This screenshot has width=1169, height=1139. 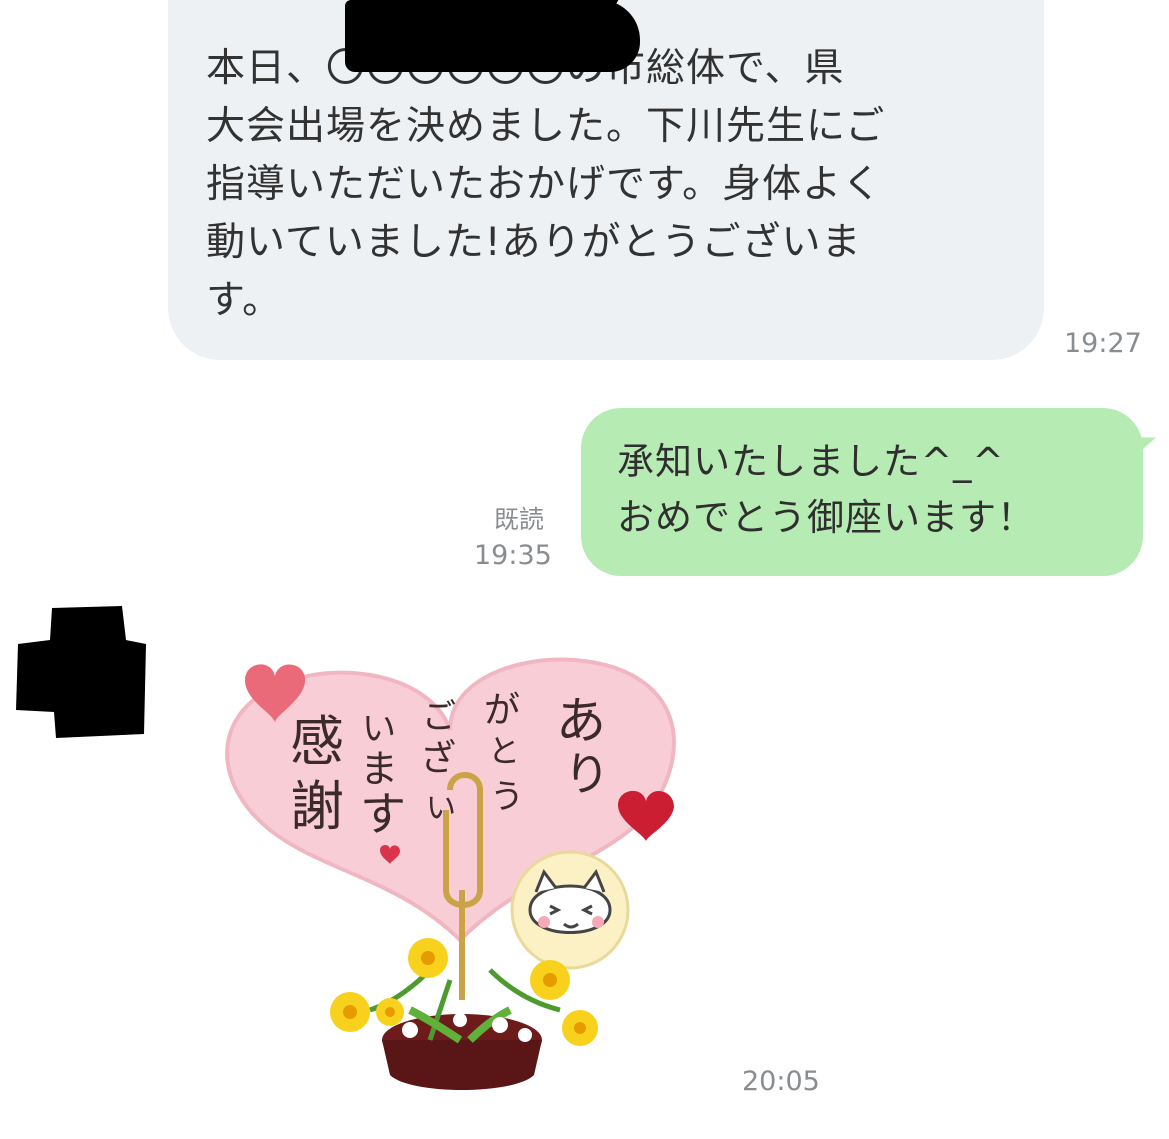 What do you see at coordinates (587, 774) in the screenshot?
I see `svg-text: り` at bounding box center [587, 774].